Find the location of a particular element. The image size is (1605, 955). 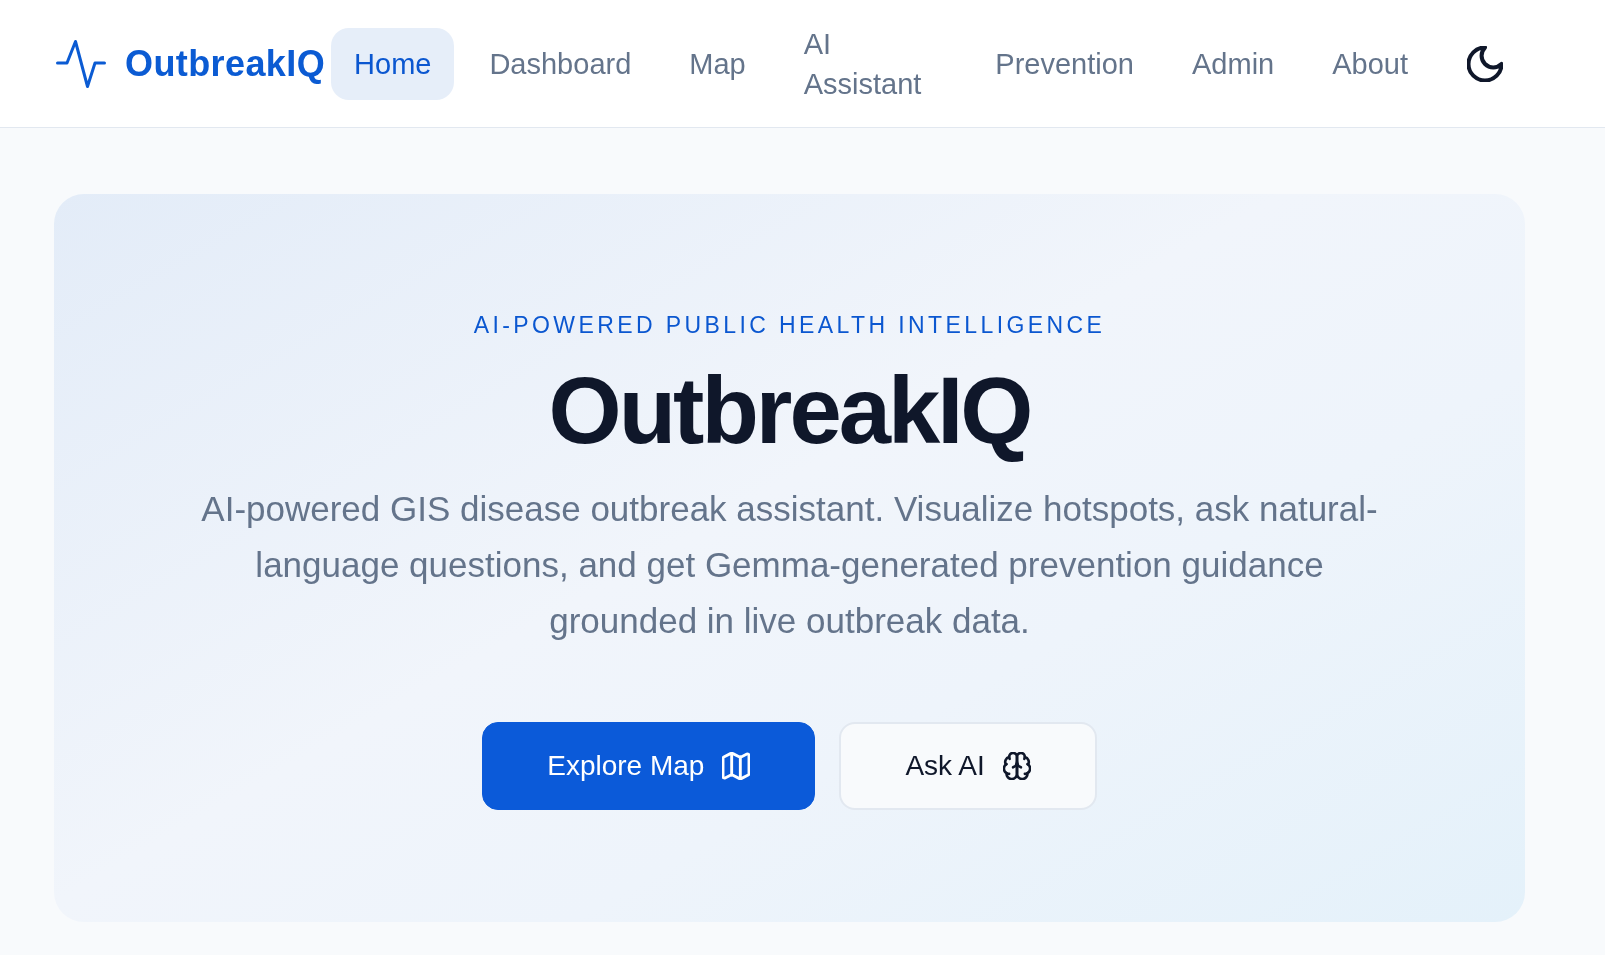

eyebrow-text: AI-POWERED PUBLIC HEALTH INTELLIGENCE is located at coordinates (789, 325).